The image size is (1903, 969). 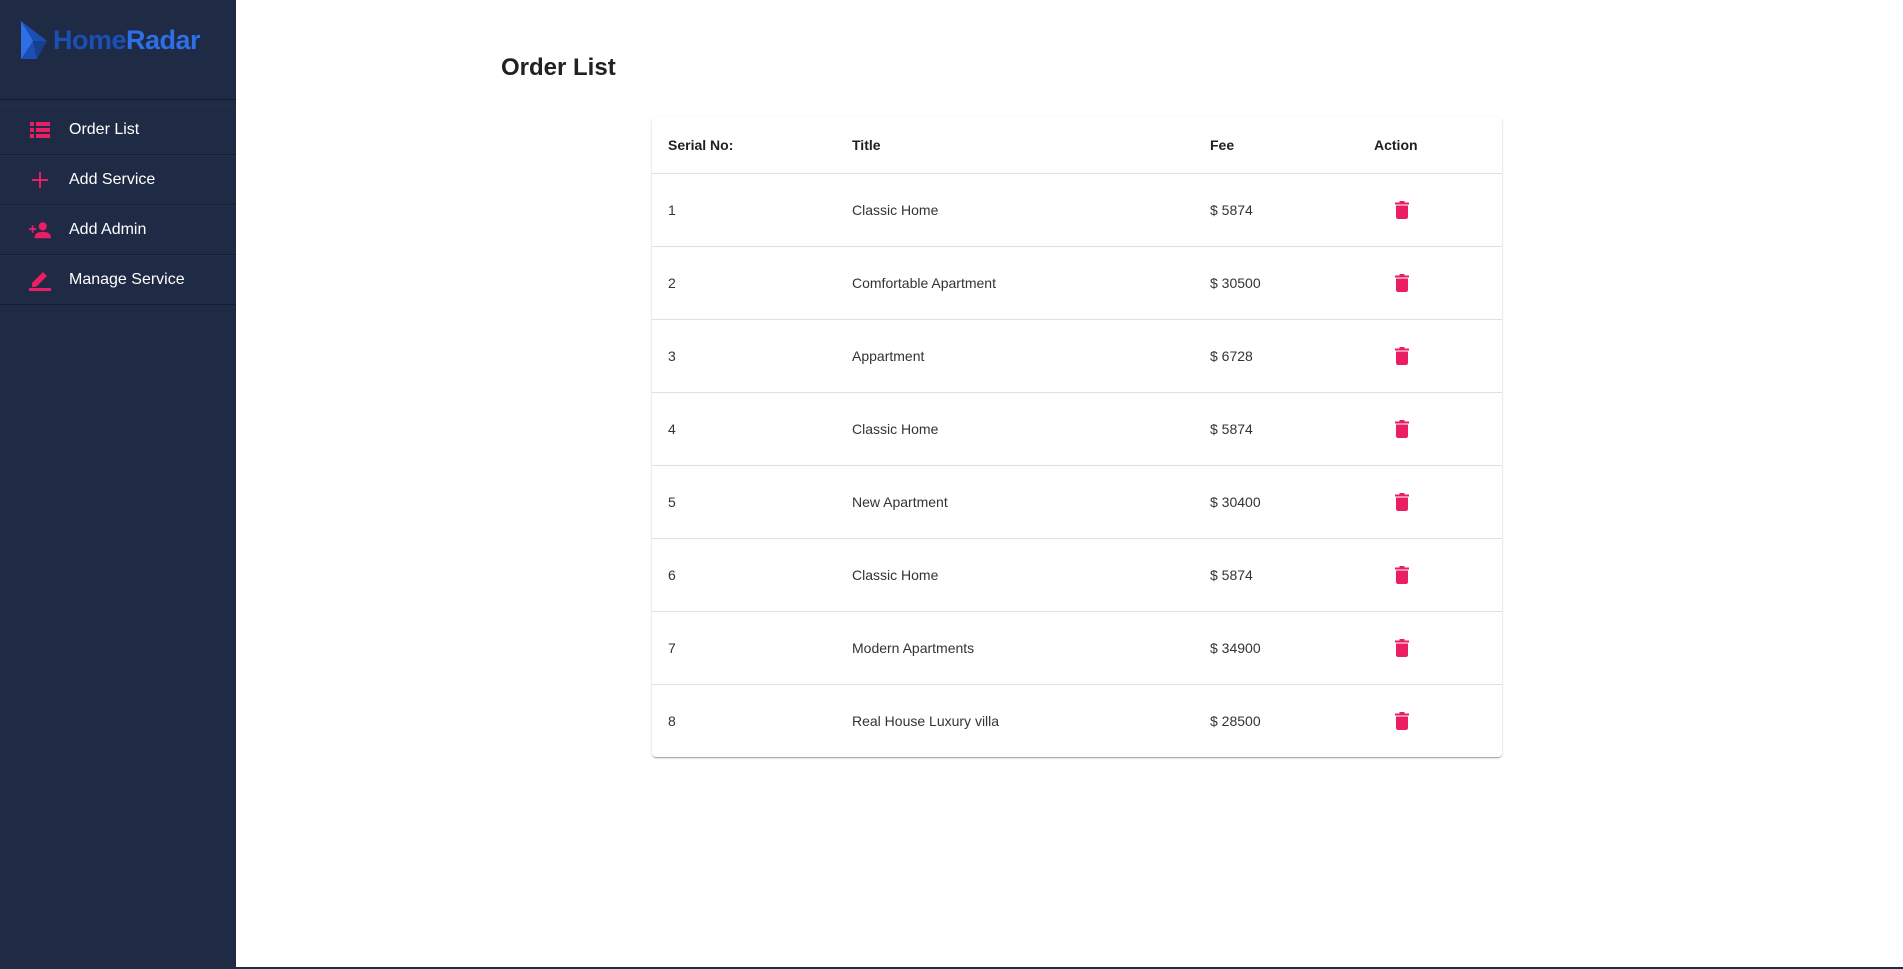 I want to click on serial-cell: 8, so click(x=672, y=721).